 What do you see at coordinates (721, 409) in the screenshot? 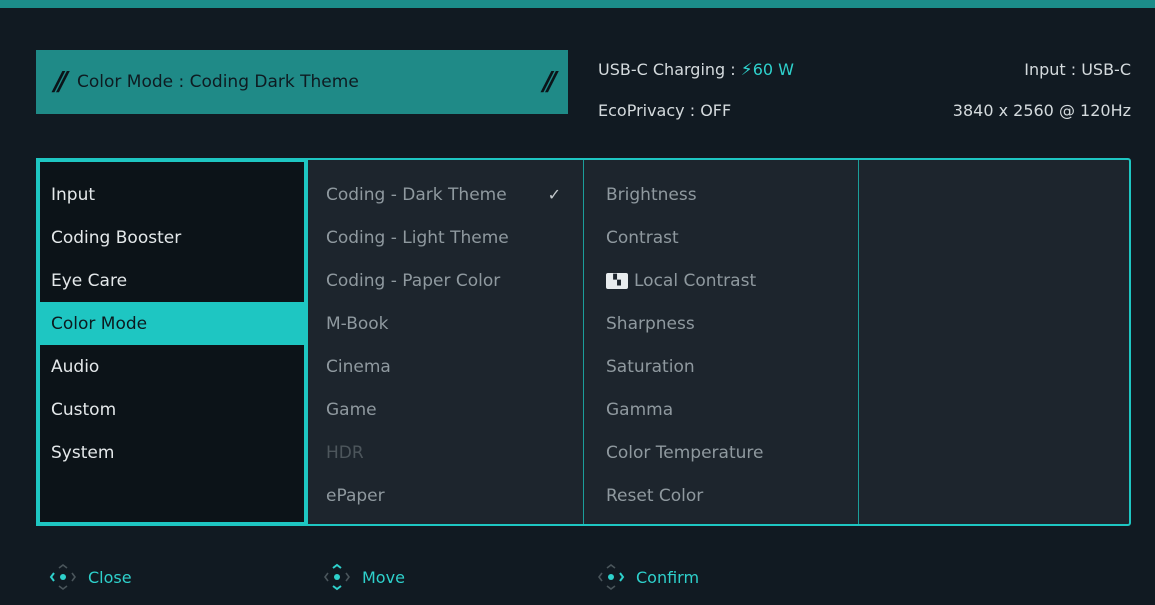
I see `setting-item-gamma: Gamma` at bounding box center [721, 409].